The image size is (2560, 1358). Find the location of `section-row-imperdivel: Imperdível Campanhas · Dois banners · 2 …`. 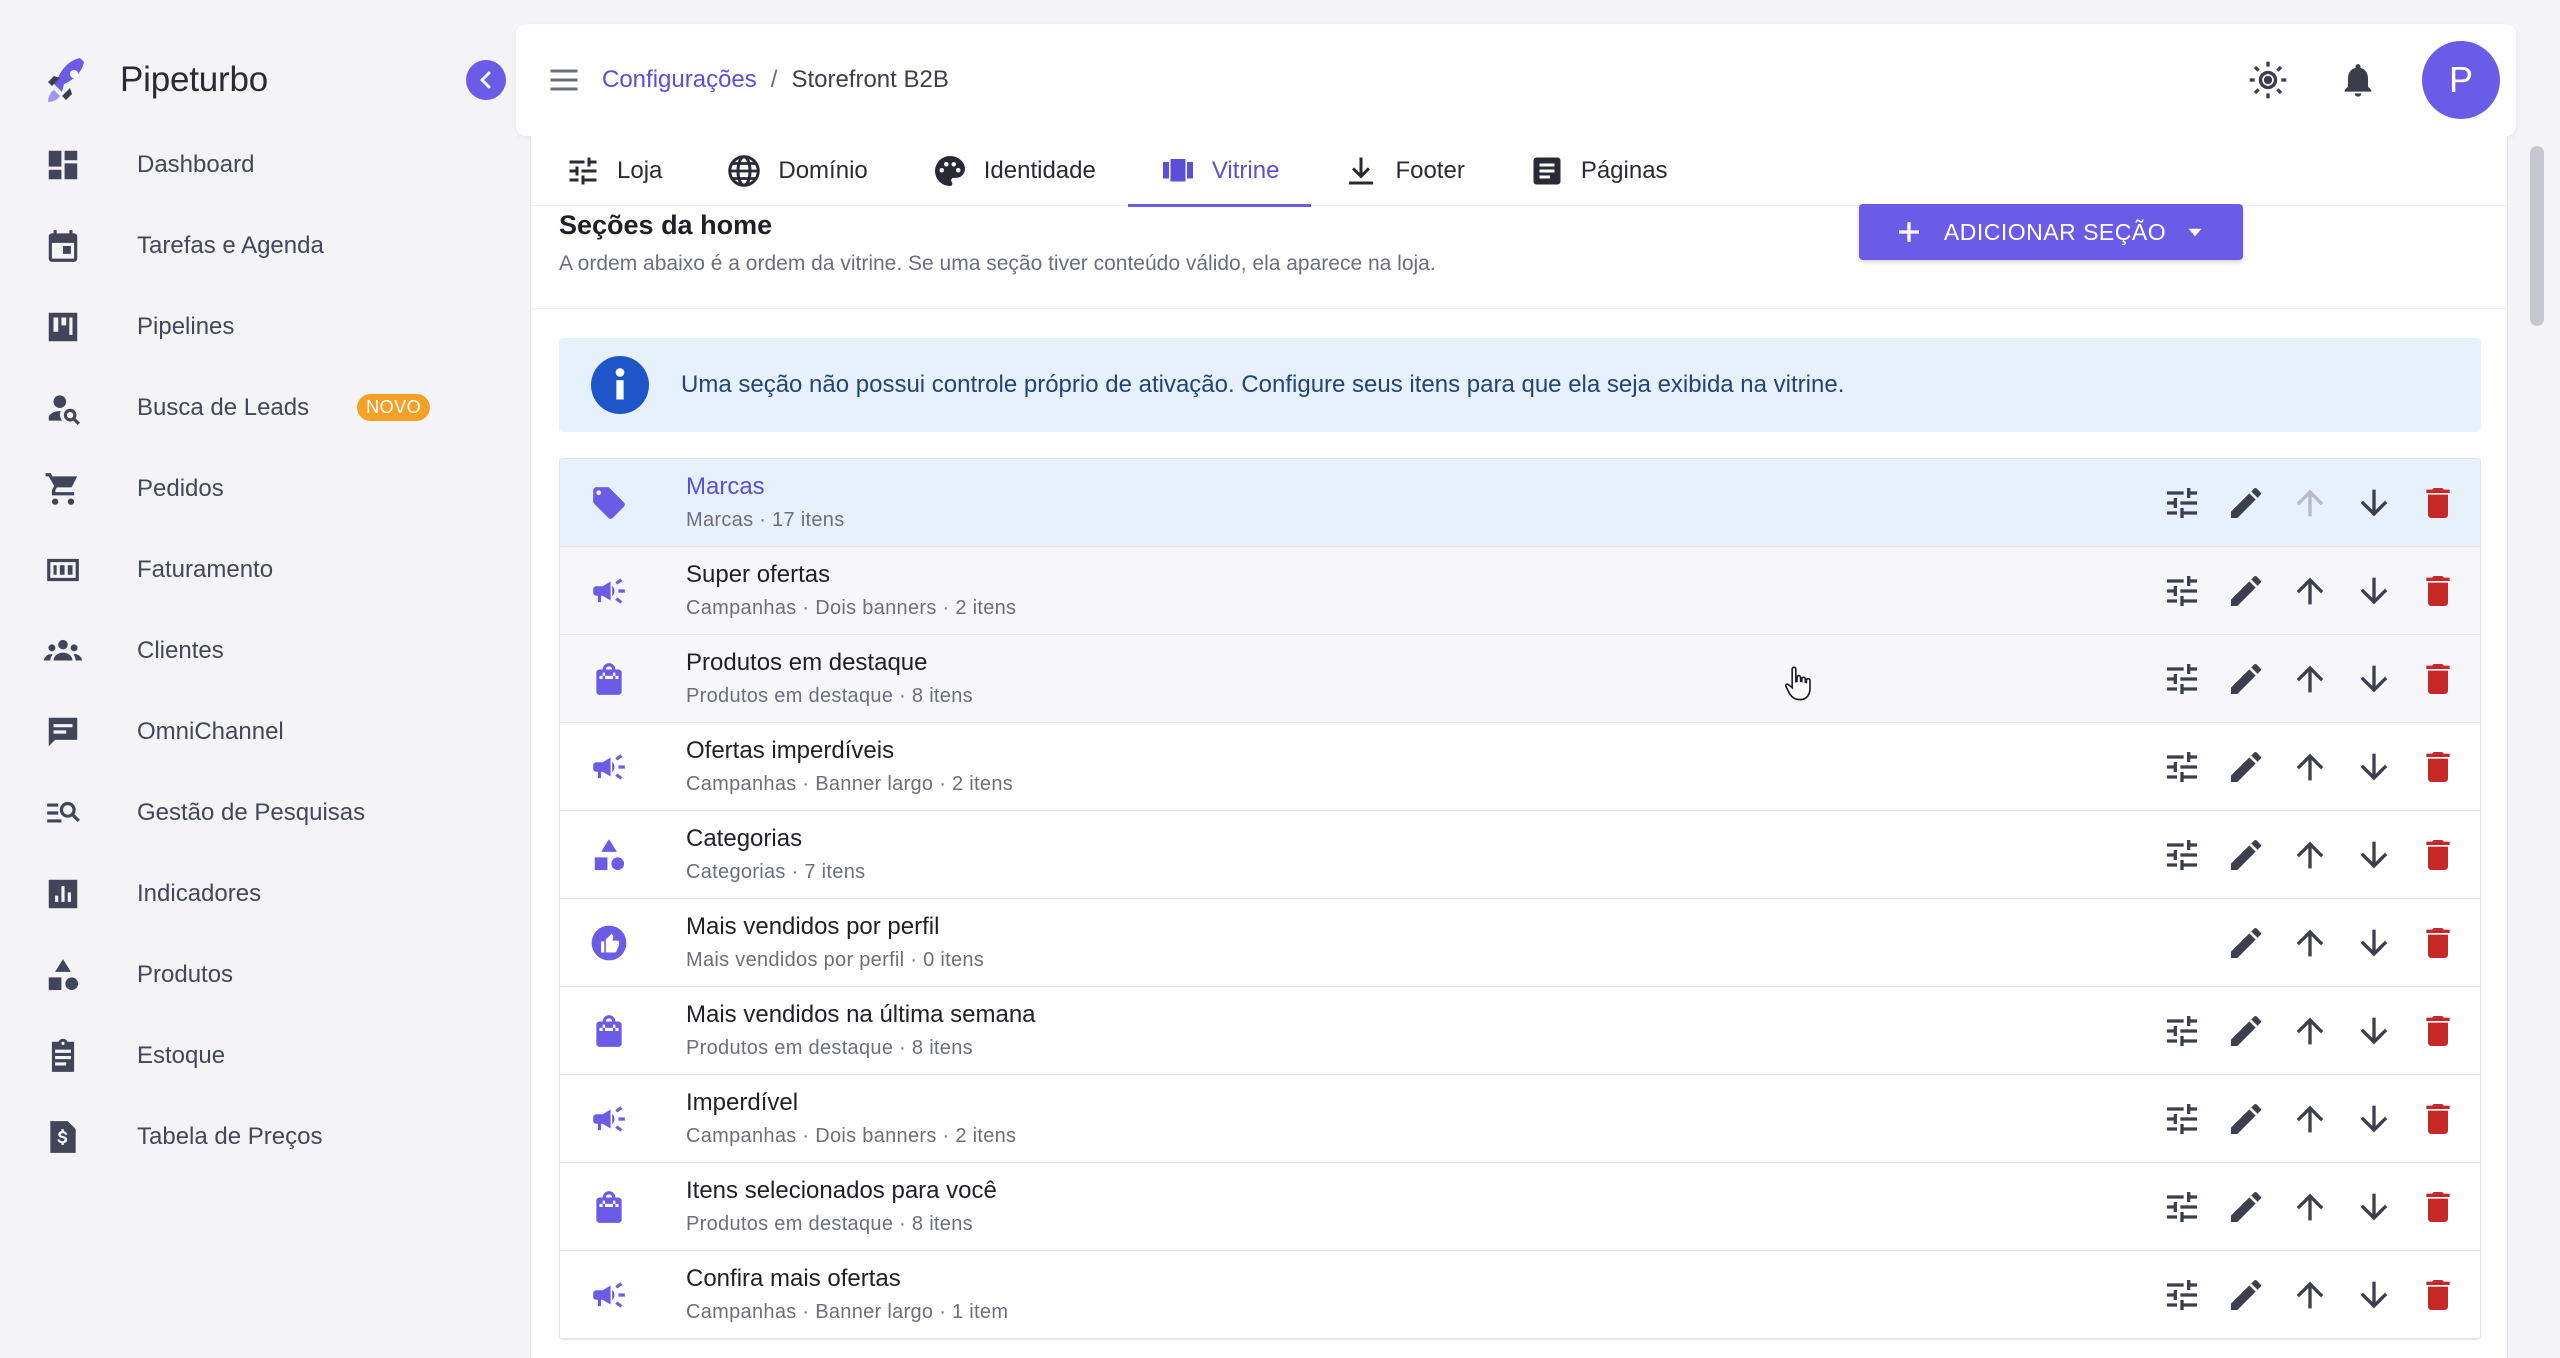

section-row-imperdivel: Imperdível Campanhas · Dois banners · 2 … is located at coordinates (1520, 1119).